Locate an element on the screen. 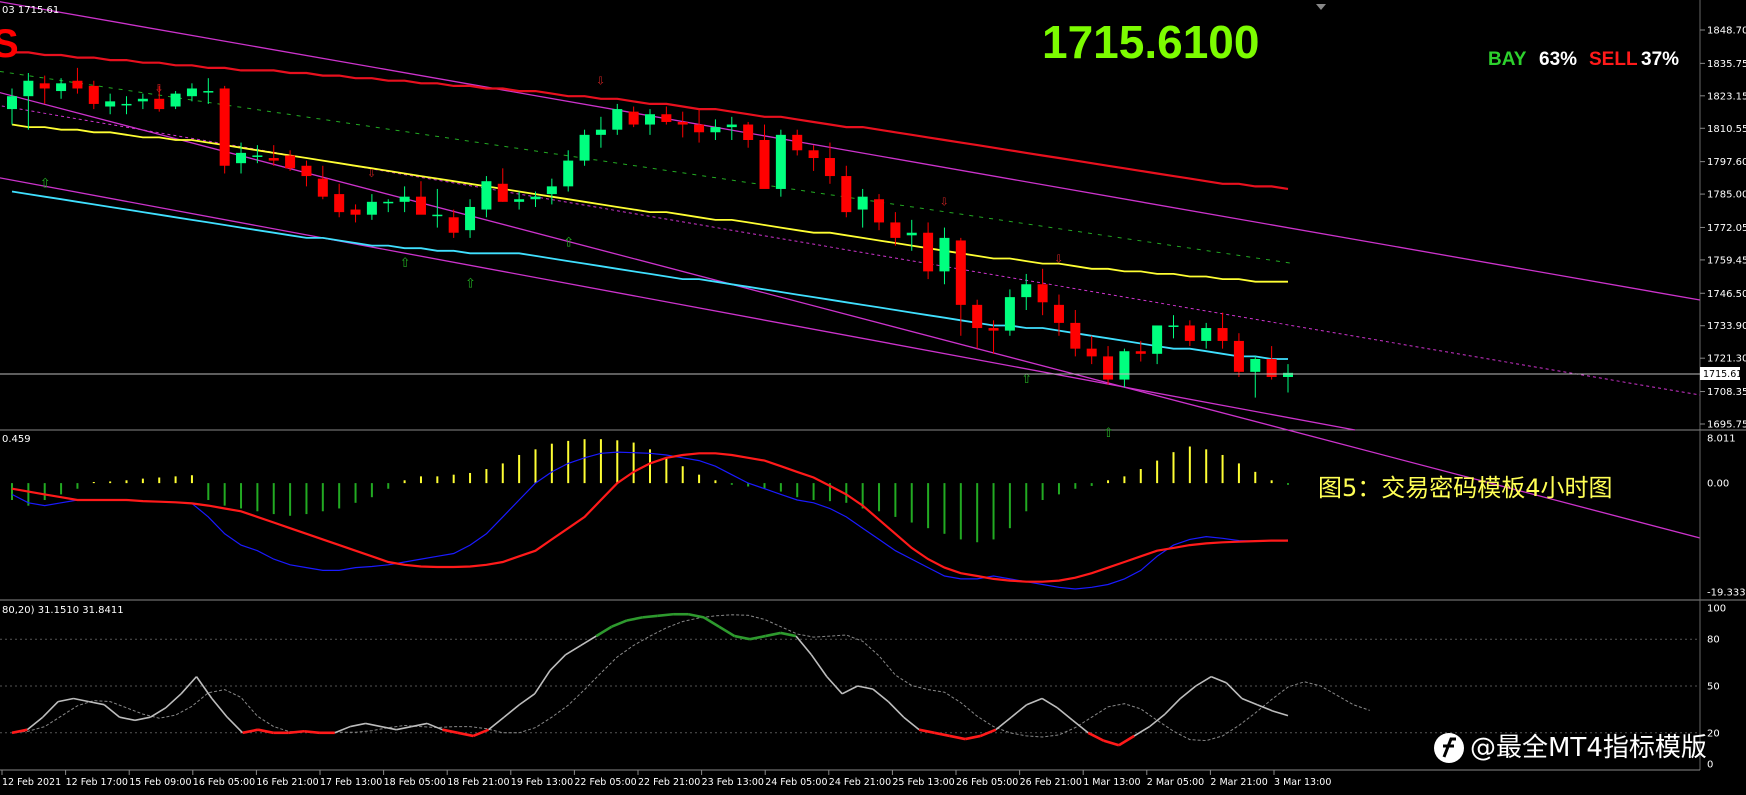 Image resolution: width=1746 pixels, height=795 pixels. scroll-marker-icon is located at coordinates (1321, 7).